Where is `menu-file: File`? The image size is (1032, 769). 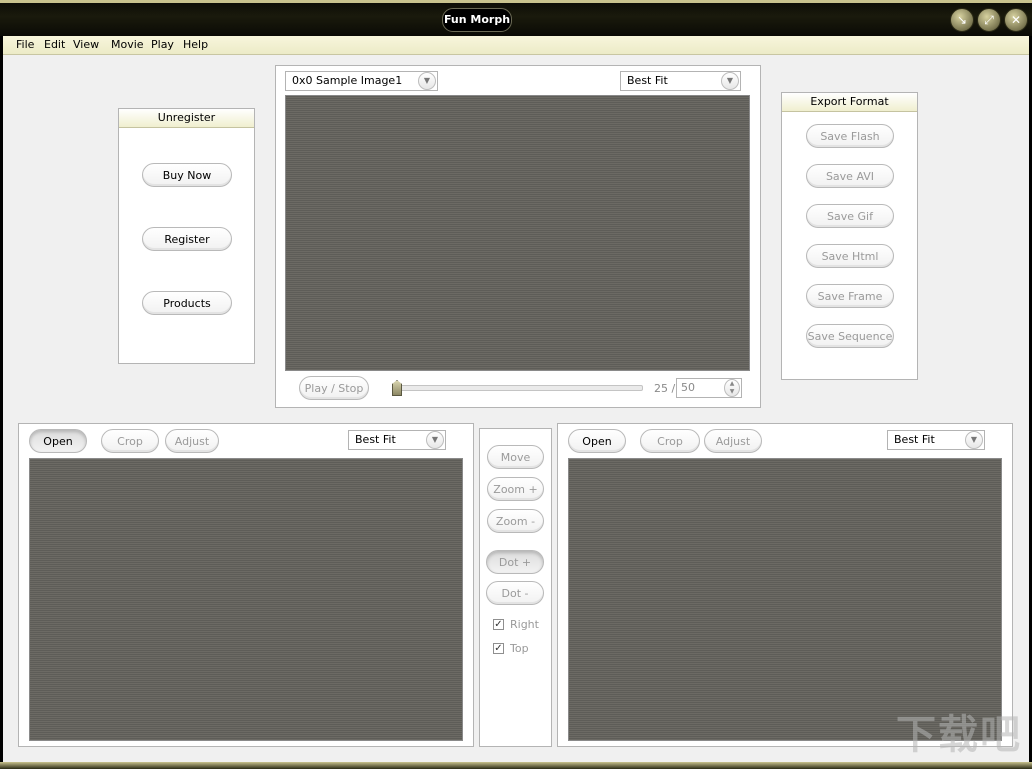 menu-file: File is located at coordinates (25, 44).